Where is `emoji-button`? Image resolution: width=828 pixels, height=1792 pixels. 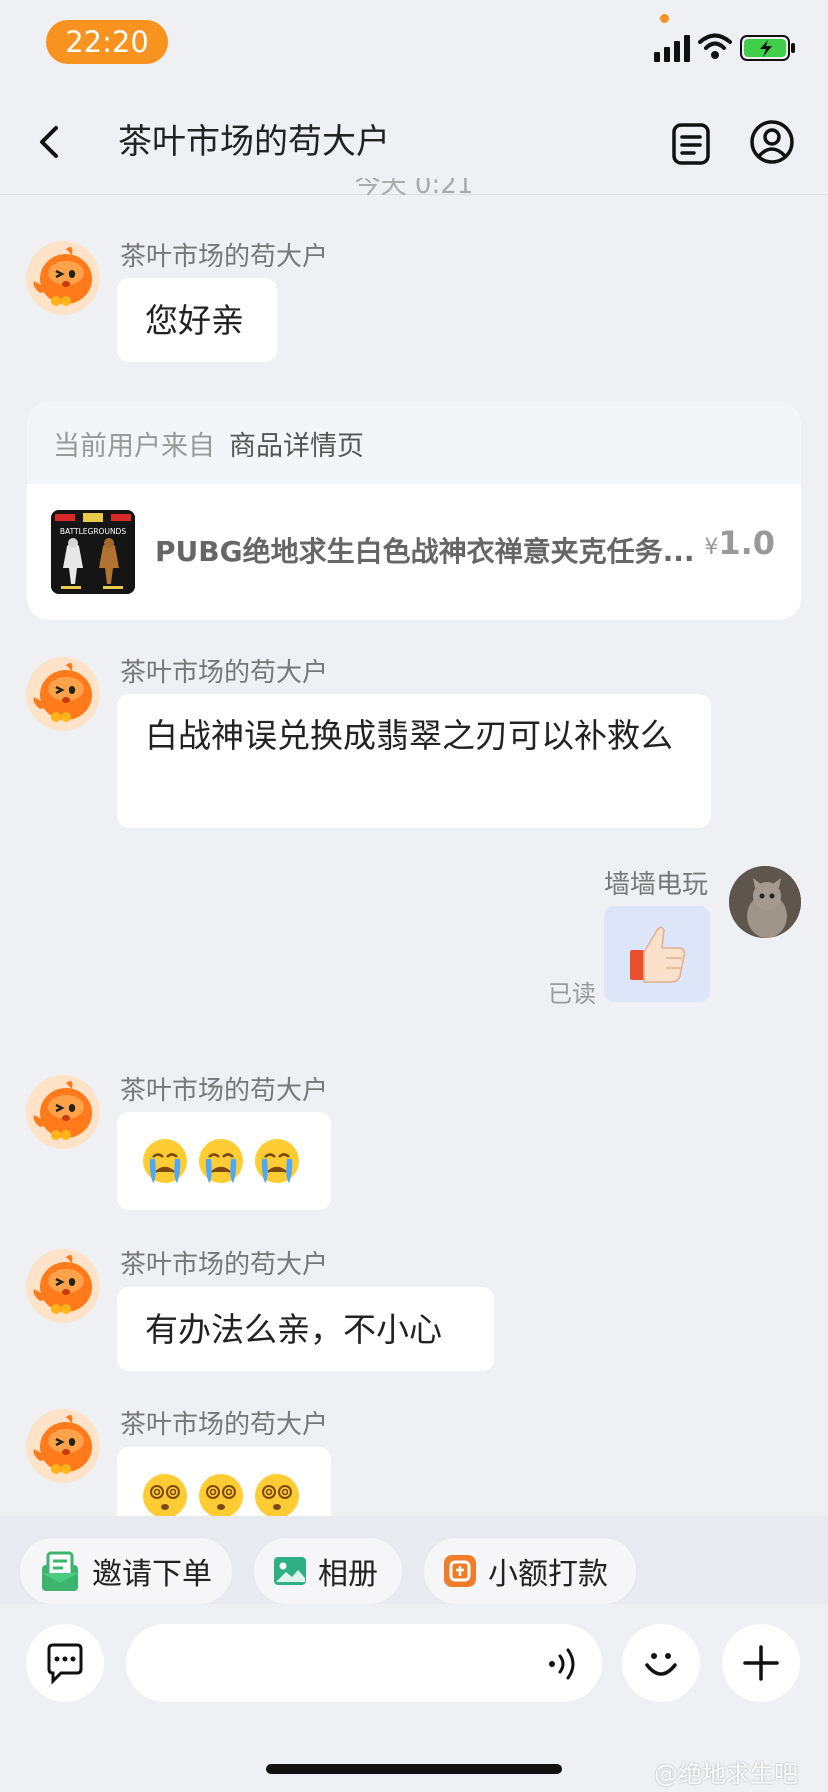 emoji-button is located at coordinates (661, 1663).